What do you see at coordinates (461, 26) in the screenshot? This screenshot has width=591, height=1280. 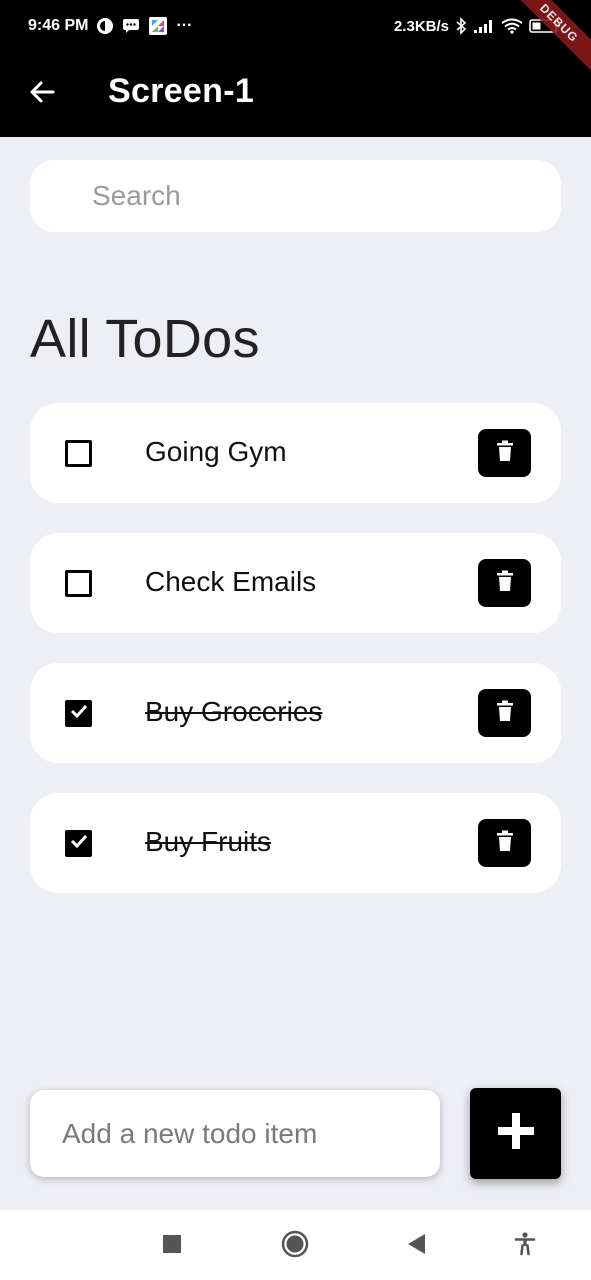 I see `bluetooth-icon` at bounding box center [461, 26].